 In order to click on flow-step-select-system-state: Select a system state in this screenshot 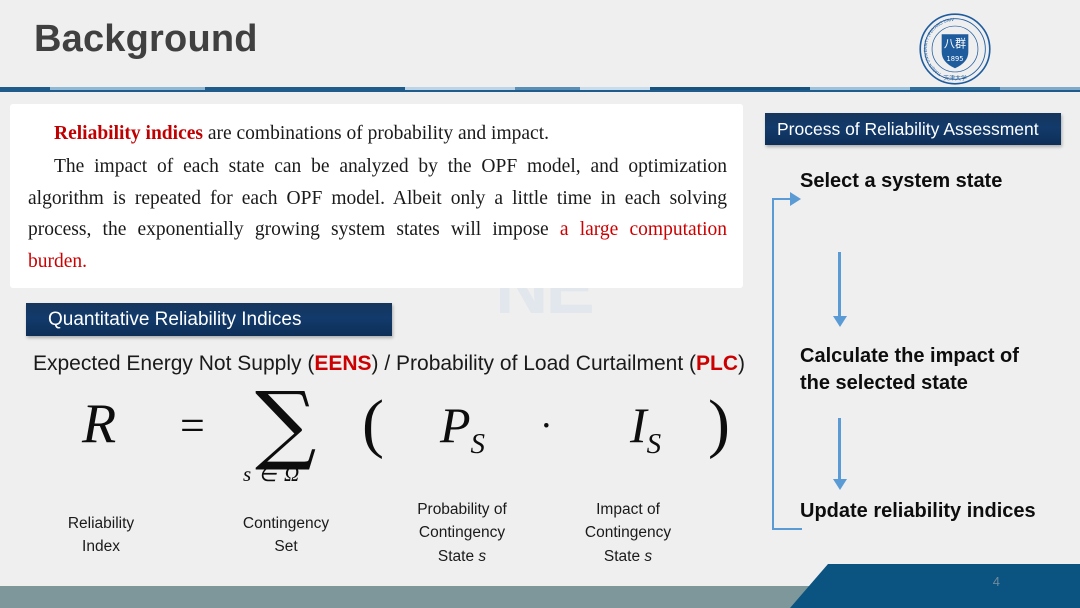, I will do `click(901, 181)`.